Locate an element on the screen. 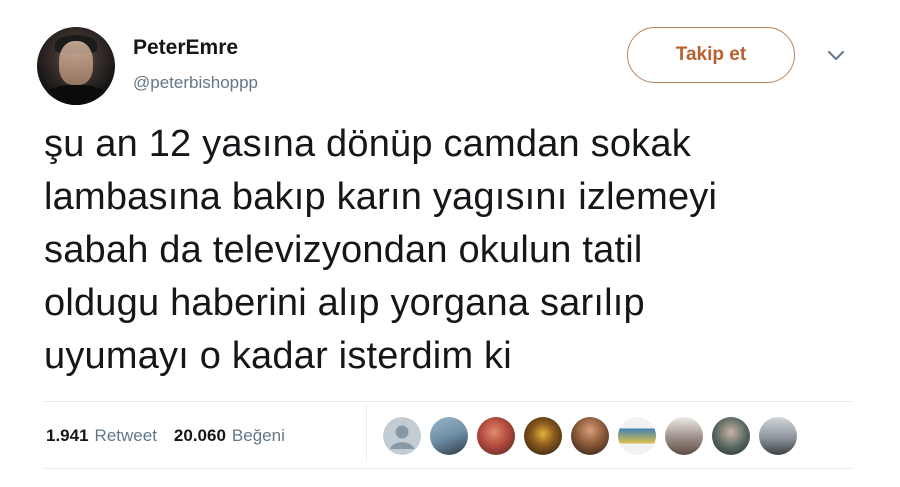  retweet-count: 1.941 is located at coordinates (67, 435).